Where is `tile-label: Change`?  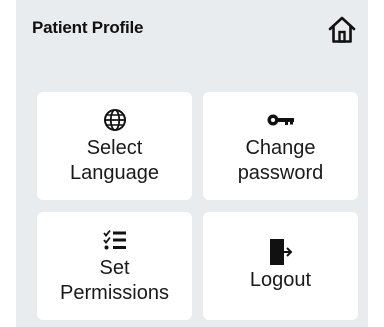
tile-label: Change is located at coordinates (280, 147).